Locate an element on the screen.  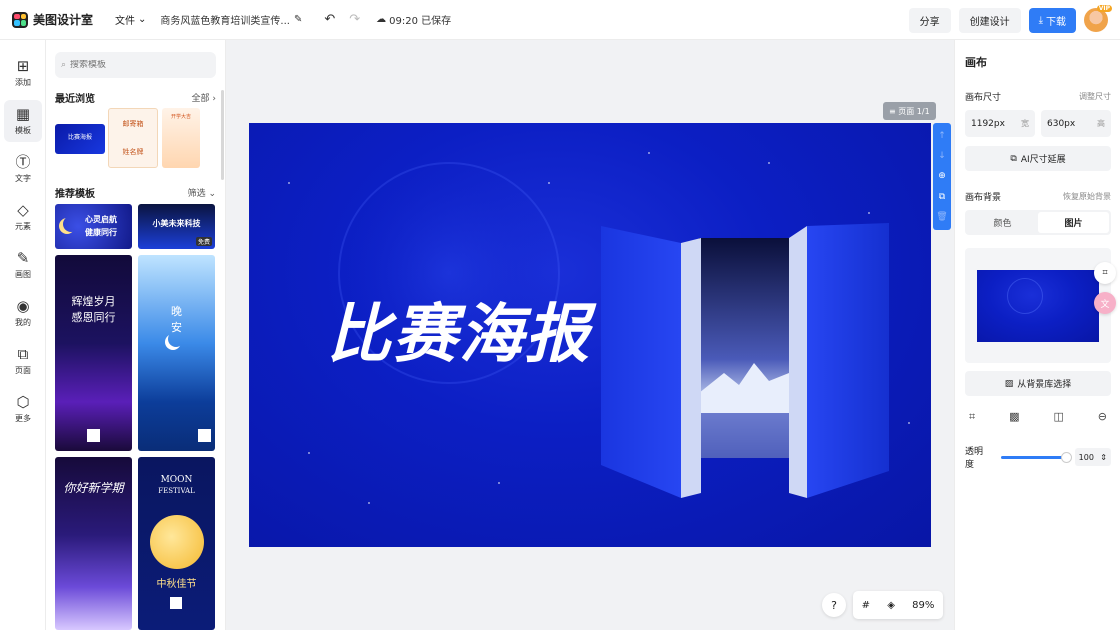
help-button: ? is located at coordinates (834, 605).